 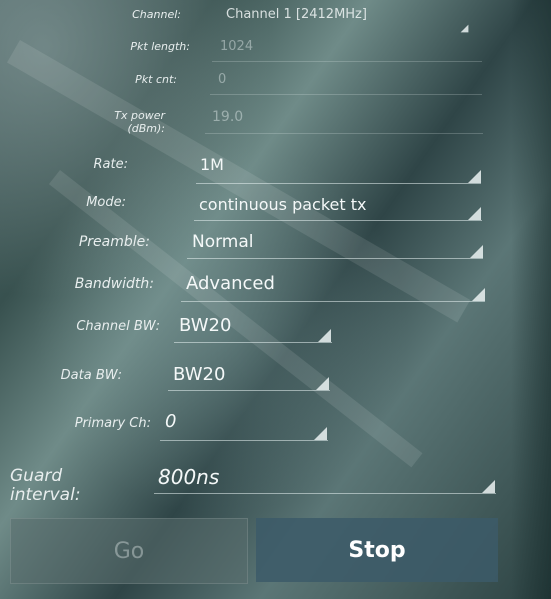 What do you see at coordinates (139, 115) in the screenshot?
I see `tx-power-label-line1: Tx power` at bounding box center [139, 115].